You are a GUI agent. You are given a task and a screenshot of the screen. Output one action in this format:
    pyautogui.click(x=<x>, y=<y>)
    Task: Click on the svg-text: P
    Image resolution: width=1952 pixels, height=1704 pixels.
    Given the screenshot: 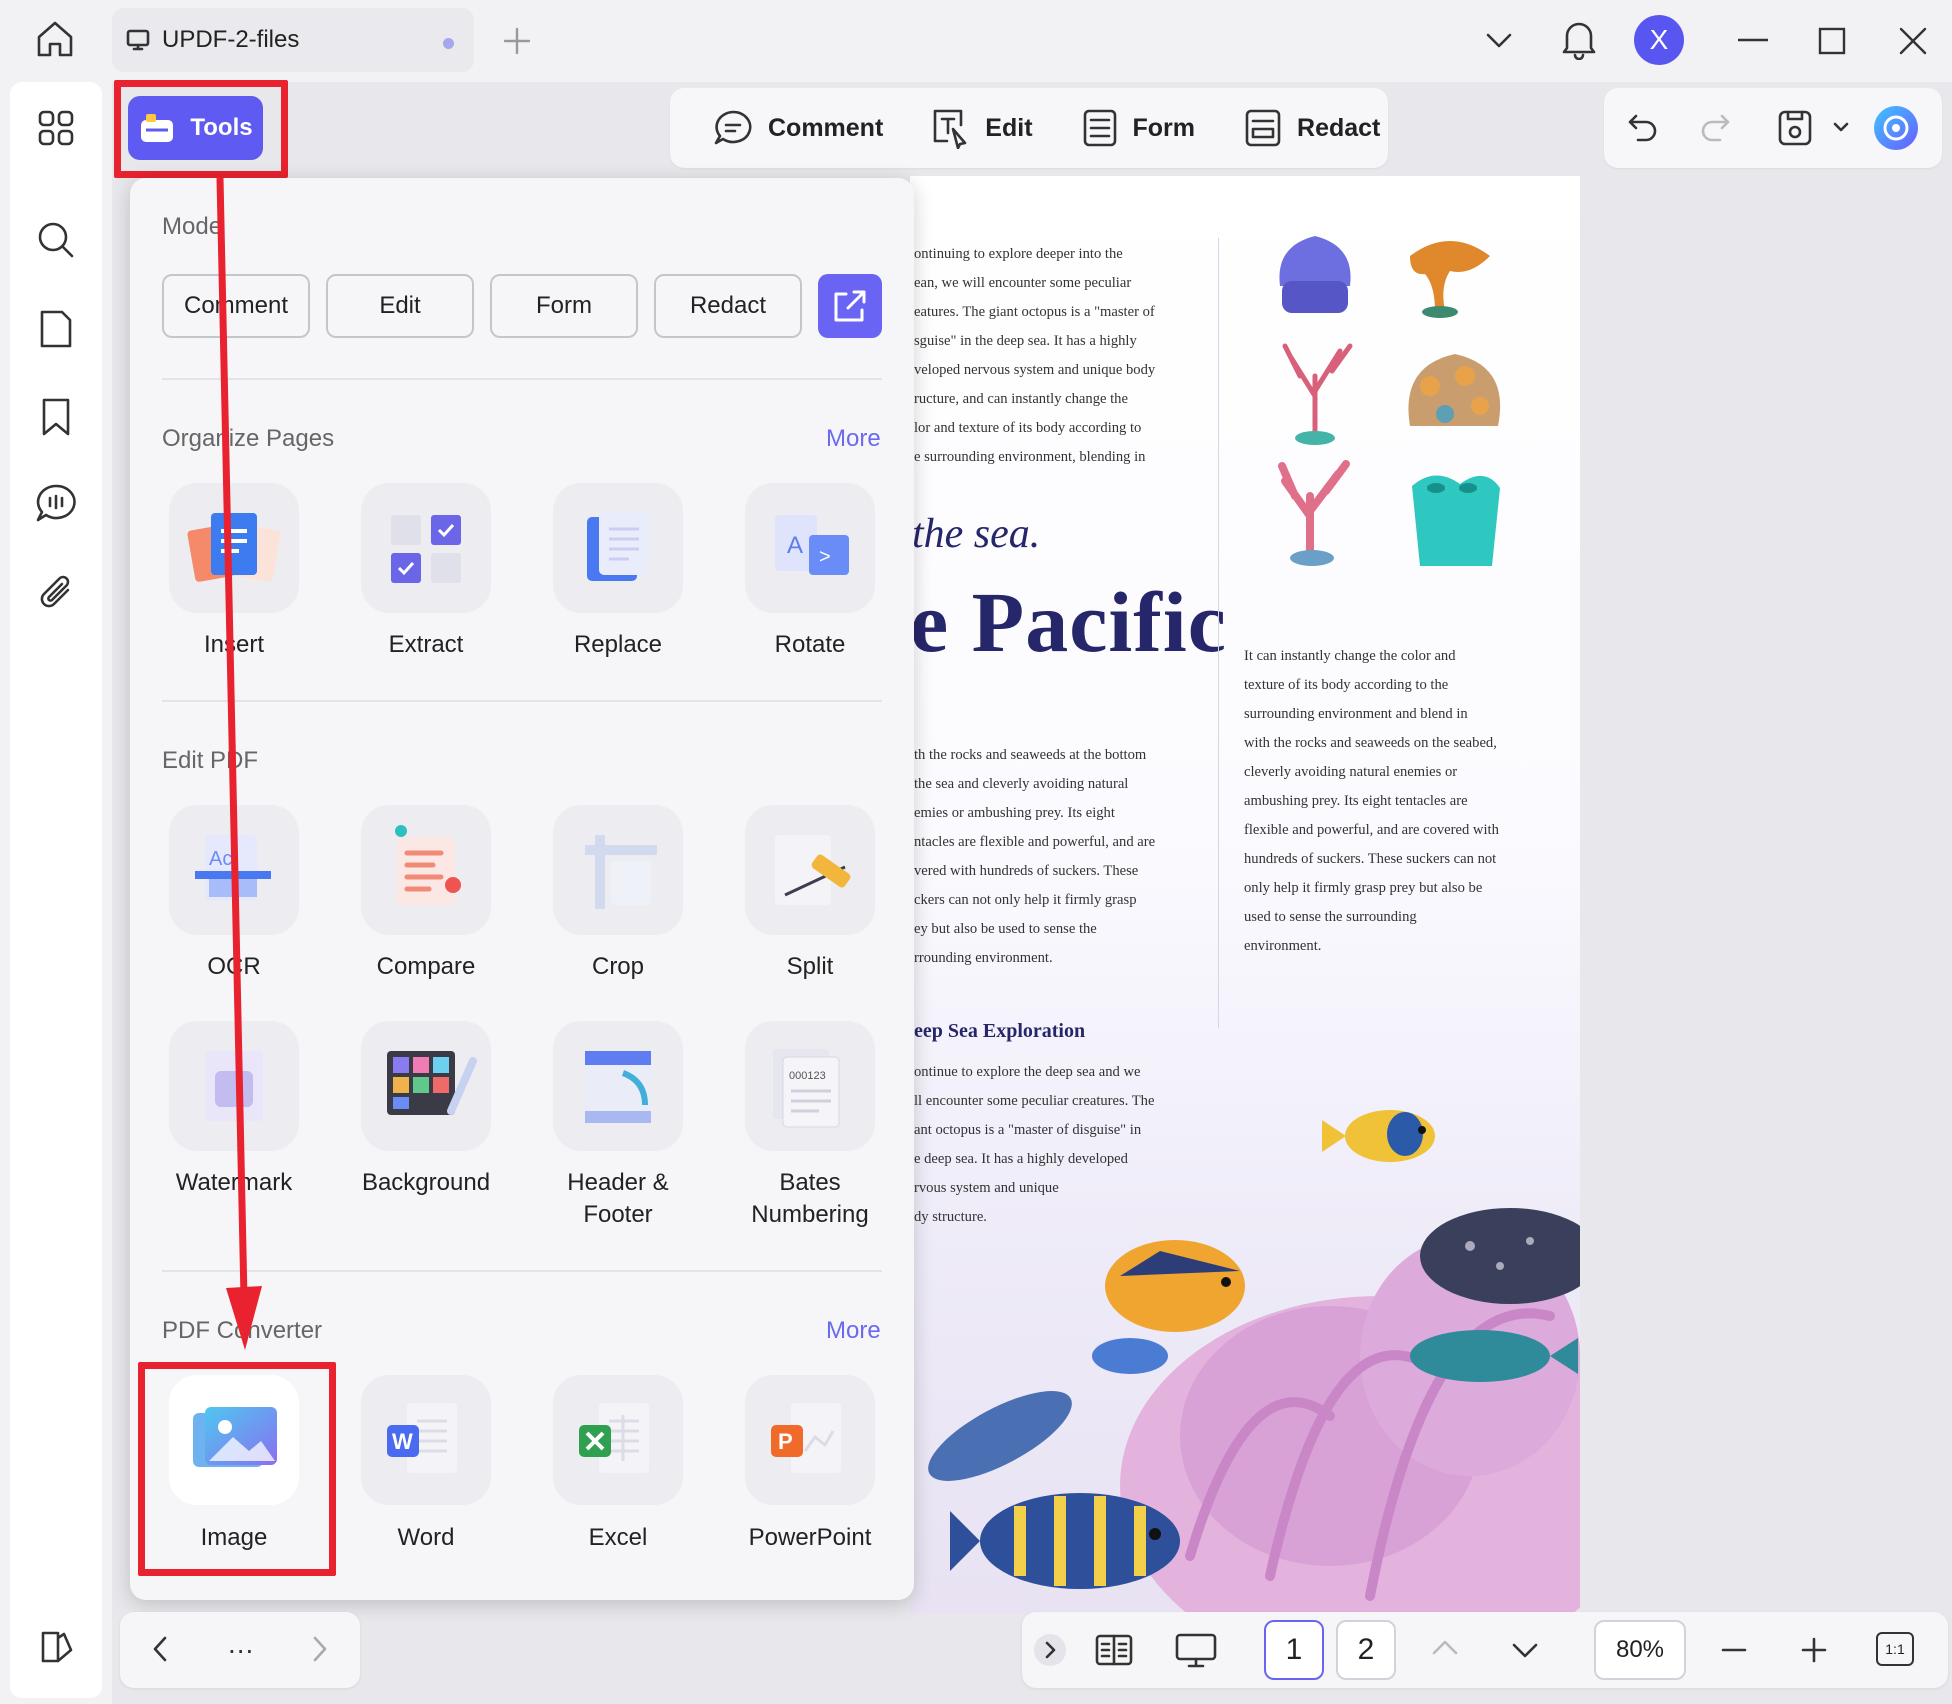 What is the action you would take?
    pyautogui.click(x=785, y=1441)
    